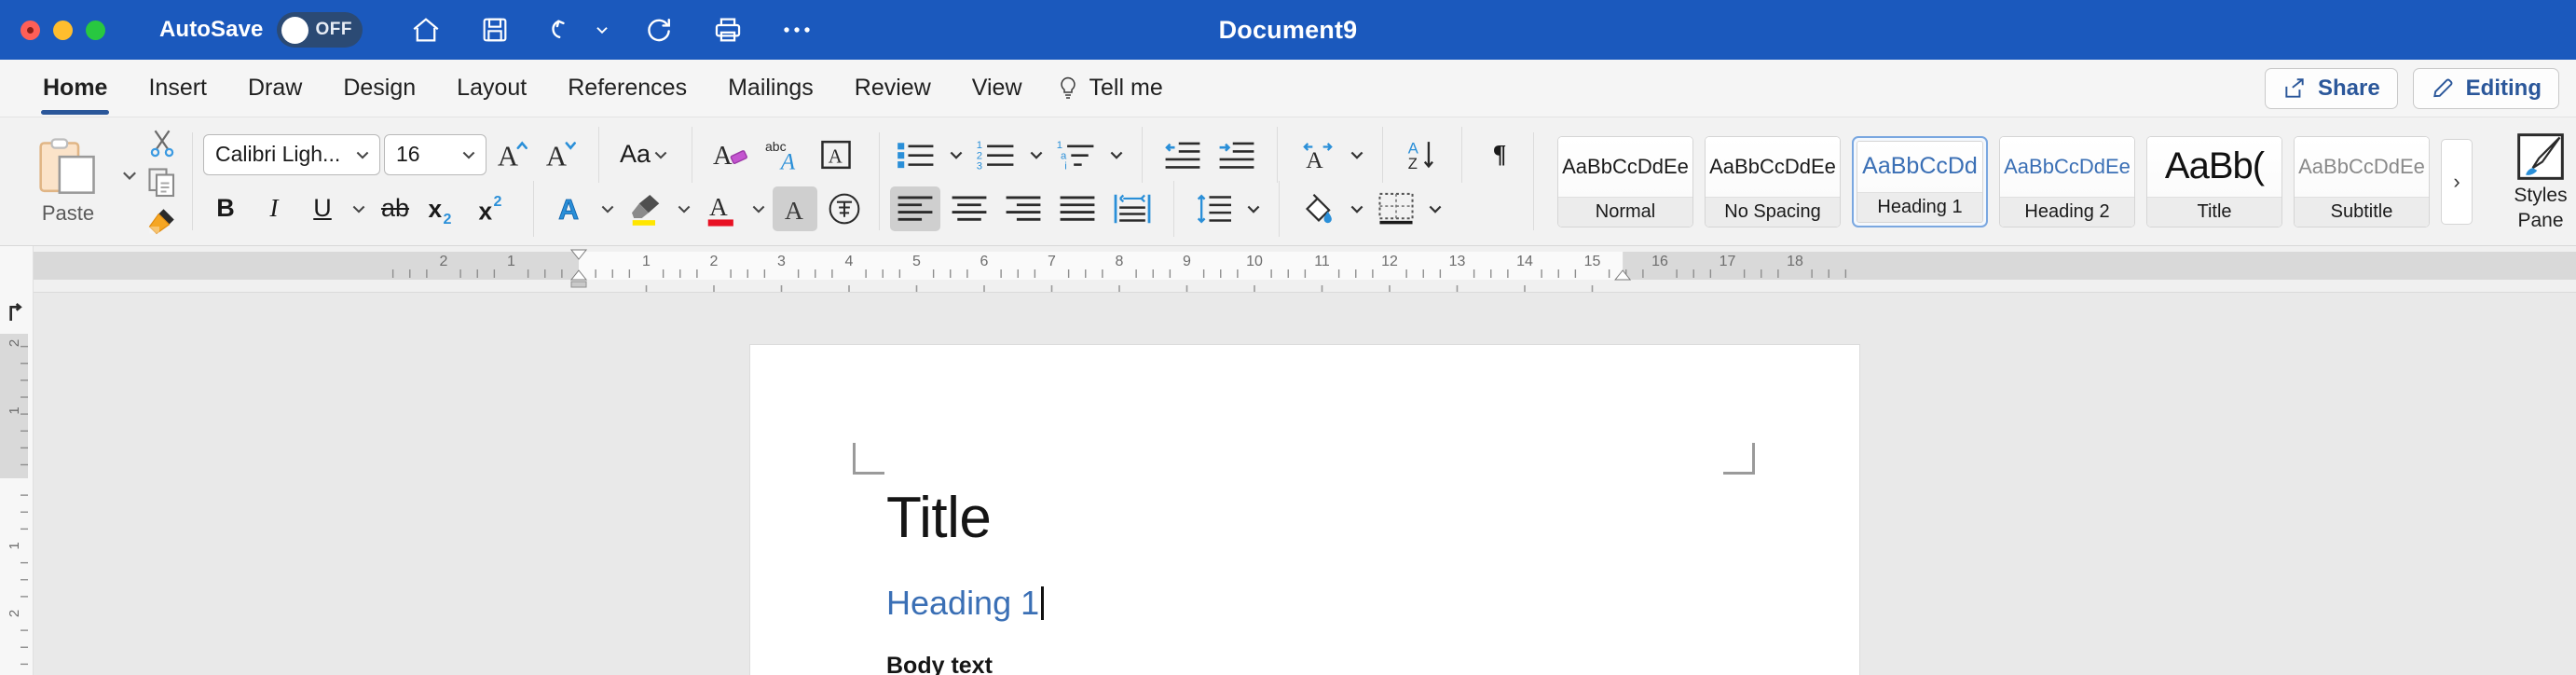 The image size is (2576, 675). I want to click on home-icon, so click(425, 29).